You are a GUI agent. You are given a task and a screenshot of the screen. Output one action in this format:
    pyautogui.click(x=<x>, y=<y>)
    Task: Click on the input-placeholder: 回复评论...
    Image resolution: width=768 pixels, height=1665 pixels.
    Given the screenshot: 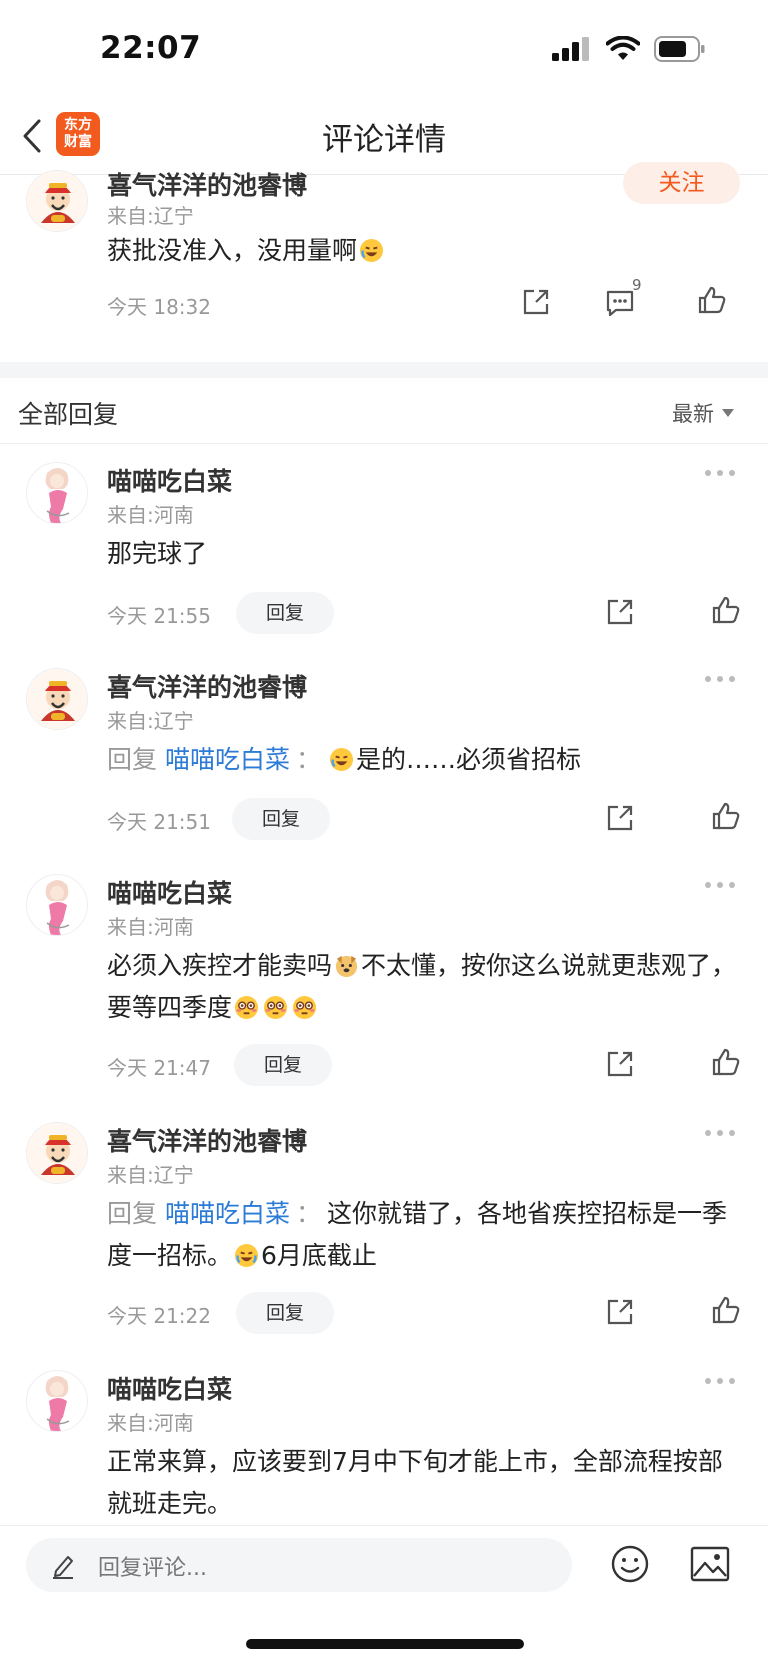 What is the action you would take?
    pyautogui.click(x=152, y=1568)
    